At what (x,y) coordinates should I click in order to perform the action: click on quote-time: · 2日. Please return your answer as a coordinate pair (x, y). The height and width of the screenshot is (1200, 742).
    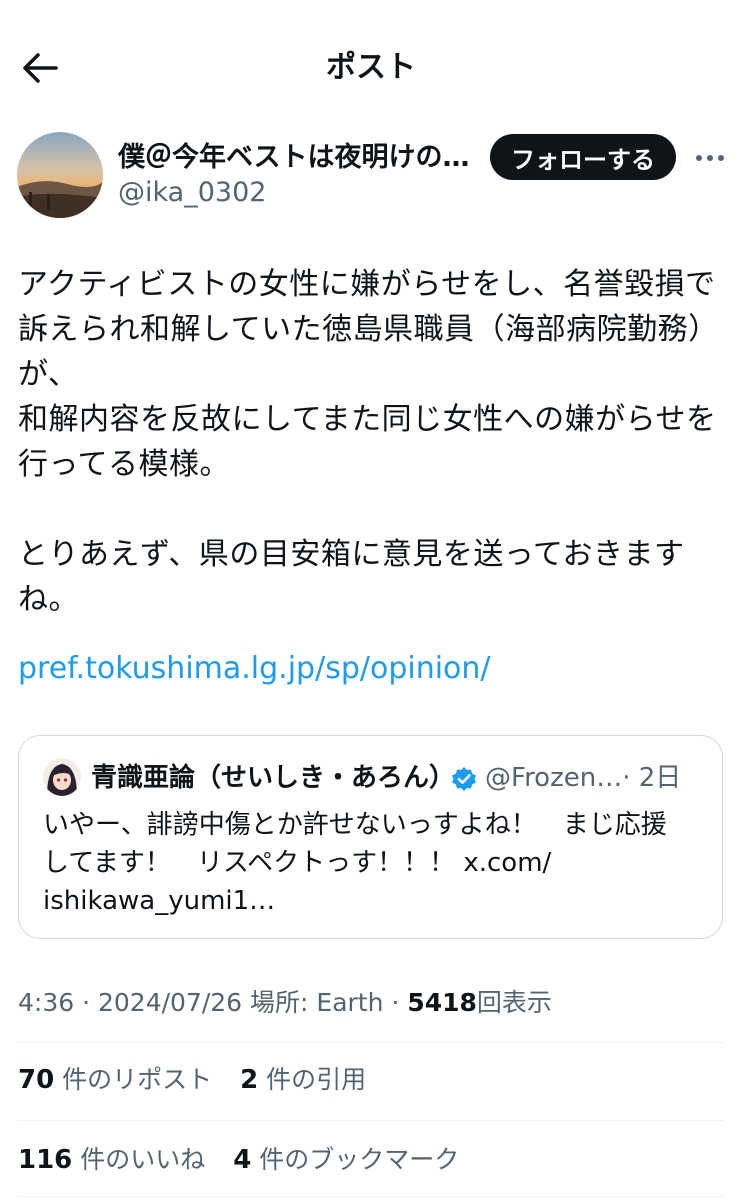
    Looking at the image, I should click on (652, 778).